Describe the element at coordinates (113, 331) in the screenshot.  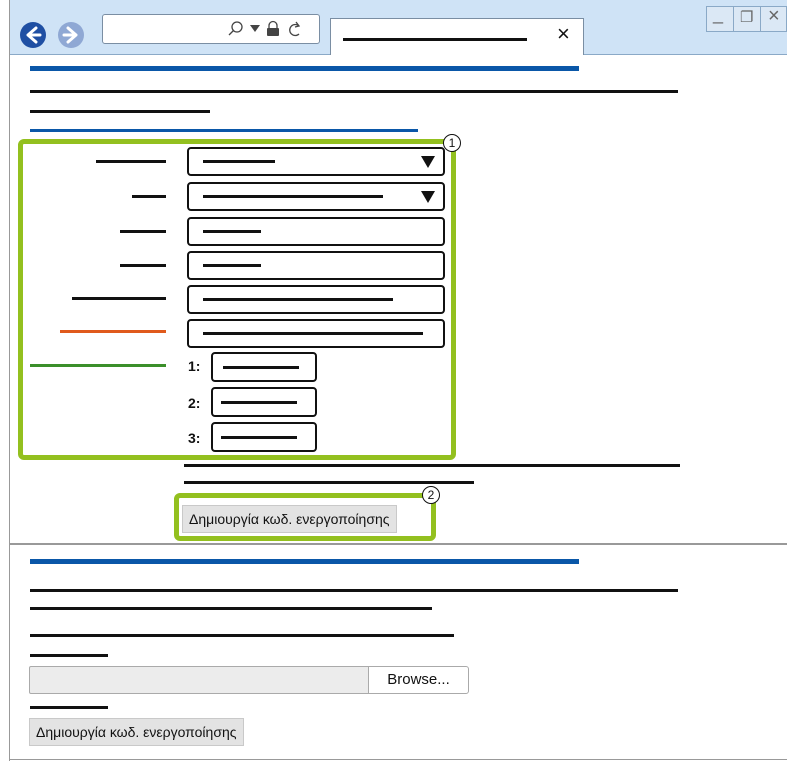
I see `field-label-orange` at that location.